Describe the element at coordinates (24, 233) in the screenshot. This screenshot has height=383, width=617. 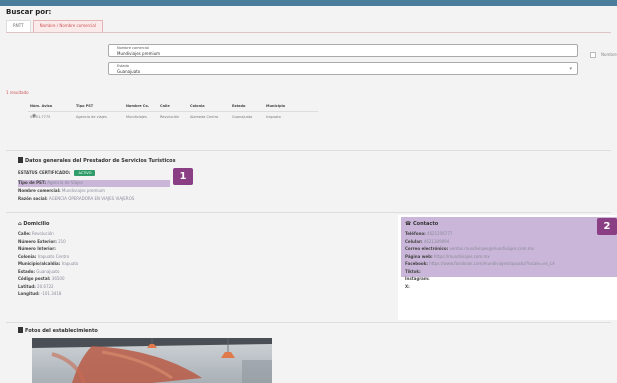
I see `field-key: Calle:` at that location.